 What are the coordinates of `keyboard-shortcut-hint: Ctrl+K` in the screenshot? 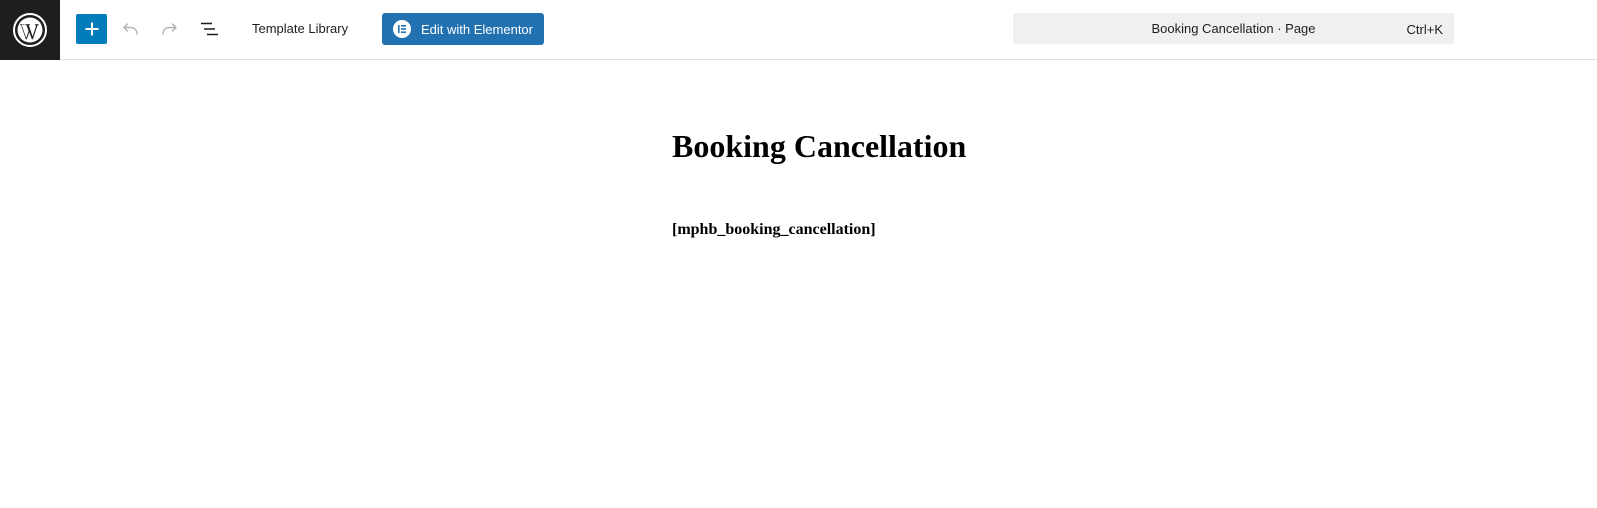 It's located at (1424, 29).